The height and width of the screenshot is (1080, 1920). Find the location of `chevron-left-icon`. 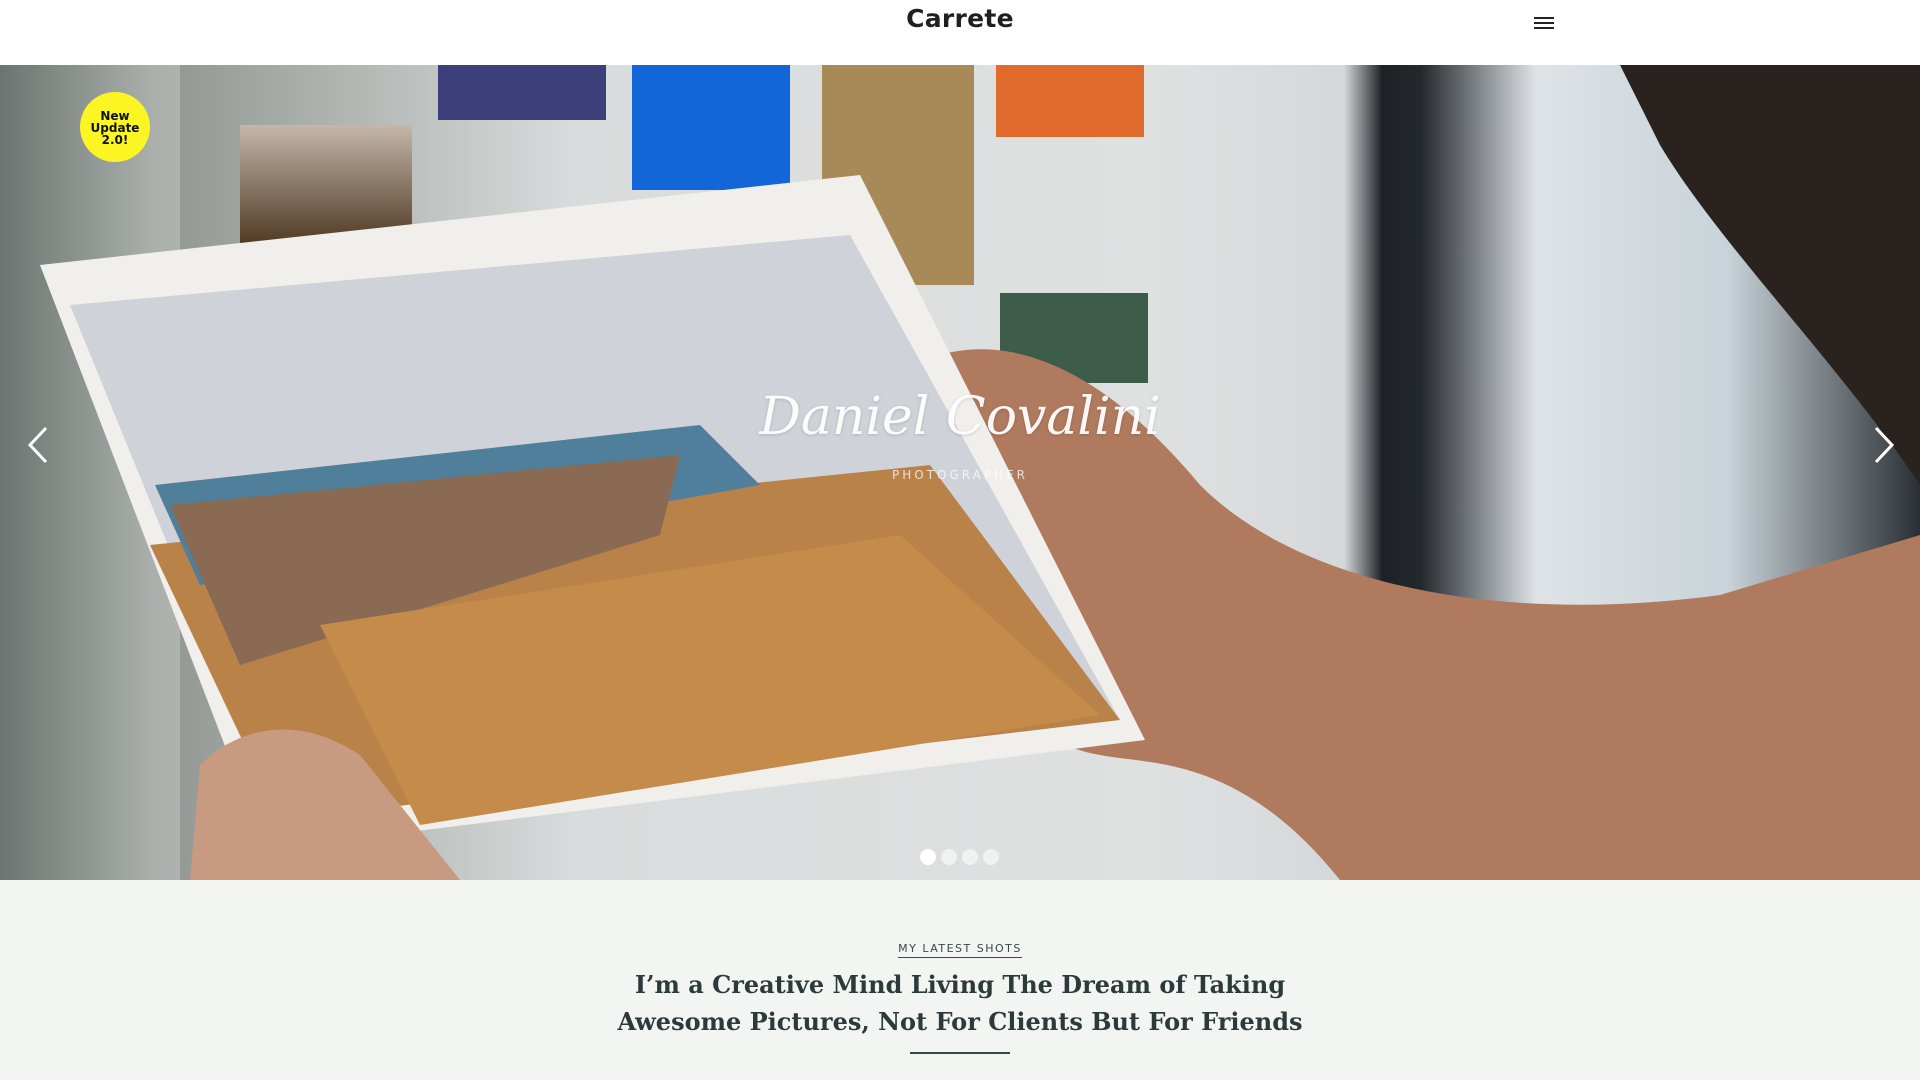

chevron-left-icon is located at coordinates (40, 445).